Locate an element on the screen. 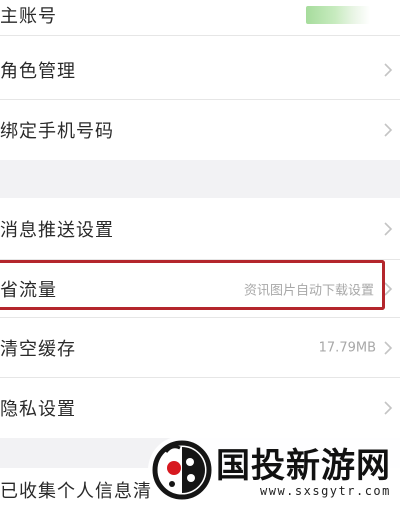 Image resolution: width=400 pixels, height=505 pixels. settings-row-role-management: 角色管理 is located at coordinates (200, 70).